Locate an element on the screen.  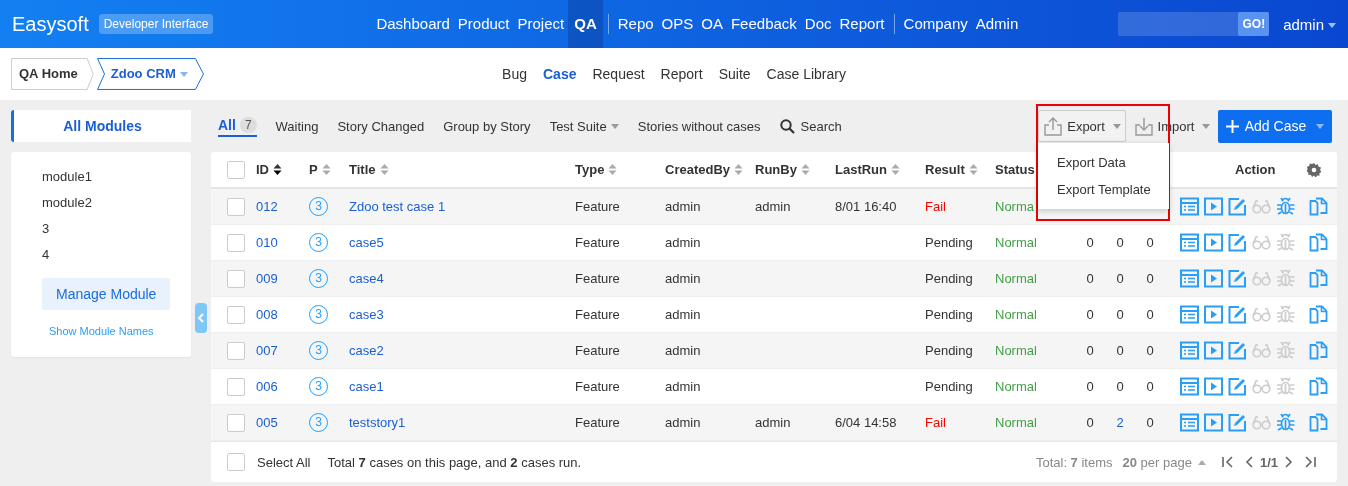
case-title-link: case1 is located at coordinates (366, 386).